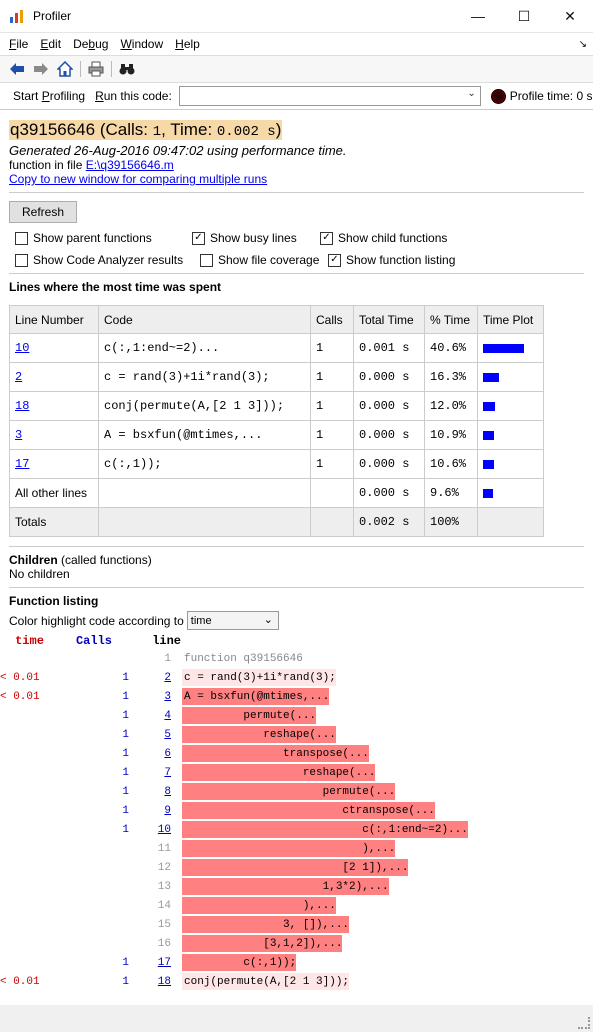 Image resolution: width=593 pixels, height=1032 pixels. Describe the element at coordinates (90, 44) in the screenshot. I see `menu-debug: Debug` at that location.